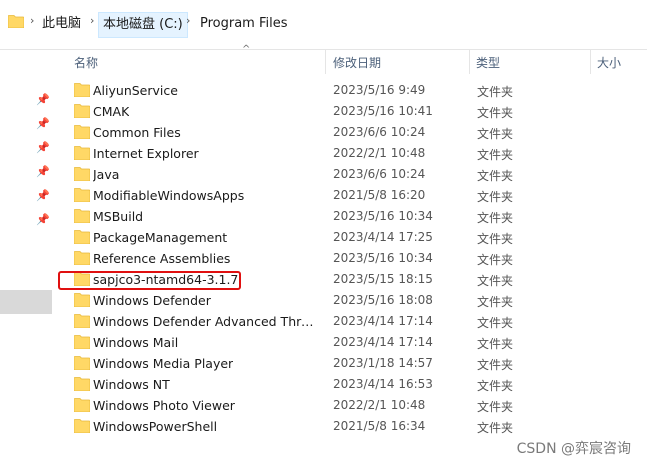 Image resolution: width=647 pixels, height=466 pixels. I want to click on file-name: Windows Defender, so click(152, 300).